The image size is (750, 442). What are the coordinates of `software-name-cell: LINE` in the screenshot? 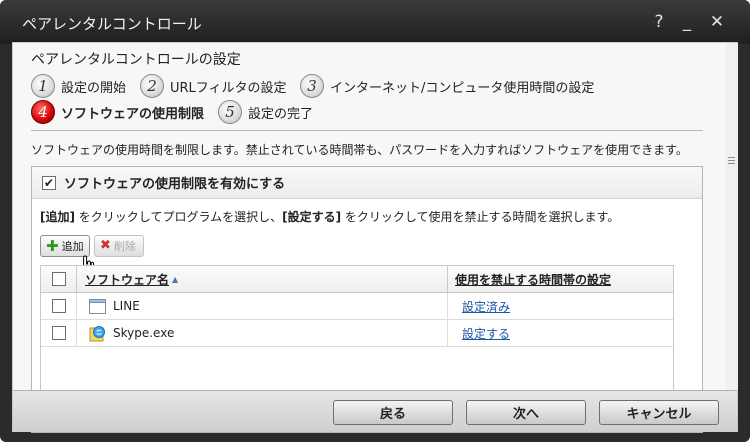 It's located at (262, 306).